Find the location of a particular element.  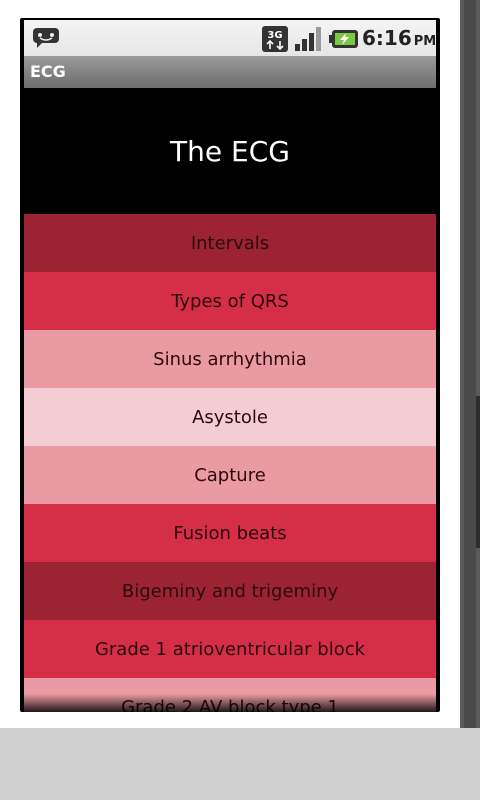

list-item: Intervals is located at coordinates (230, 243).